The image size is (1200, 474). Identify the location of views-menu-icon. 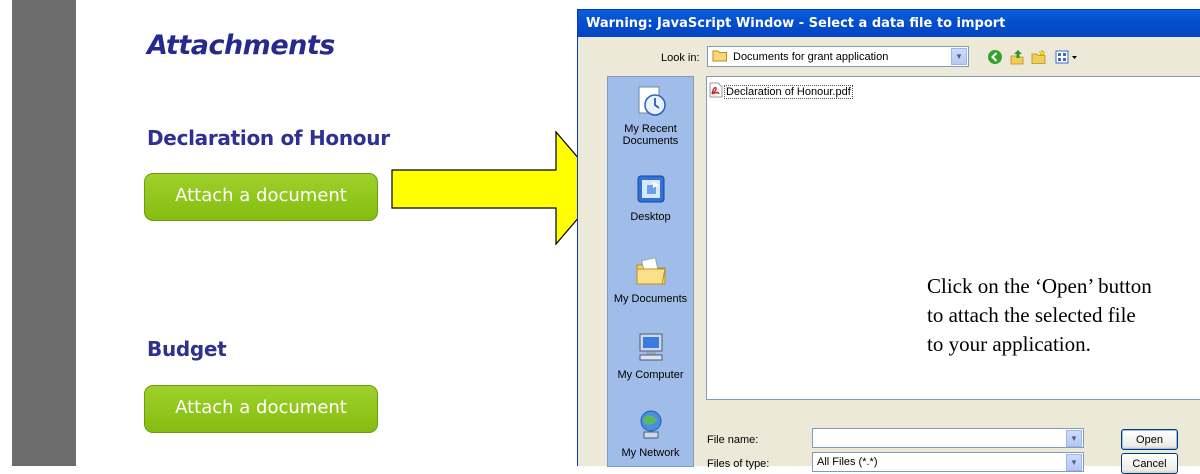
(1067, 57).